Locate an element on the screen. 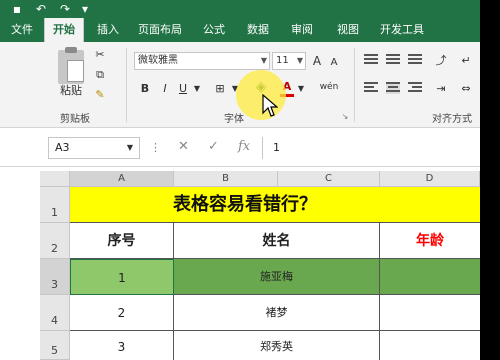 This screenshot has width=500, height=360. font-size-select: 11 ▼ is located at coordinates (289, 61).